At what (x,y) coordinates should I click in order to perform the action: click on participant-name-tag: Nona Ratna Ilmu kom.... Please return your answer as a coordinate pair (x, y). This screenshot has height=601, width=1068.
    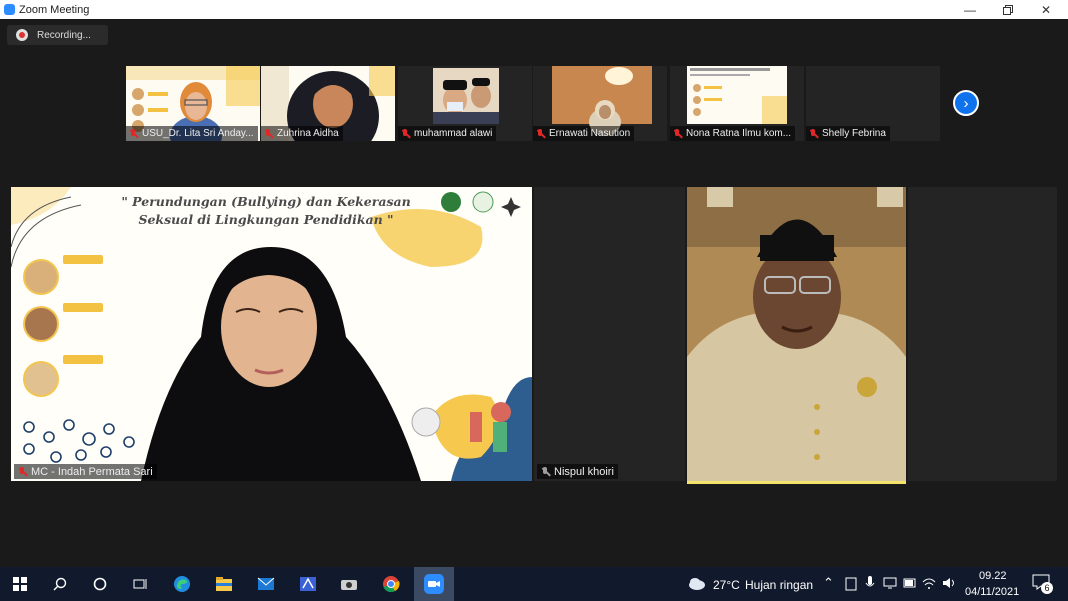
    Looking at the image, I should click on (733, 133).